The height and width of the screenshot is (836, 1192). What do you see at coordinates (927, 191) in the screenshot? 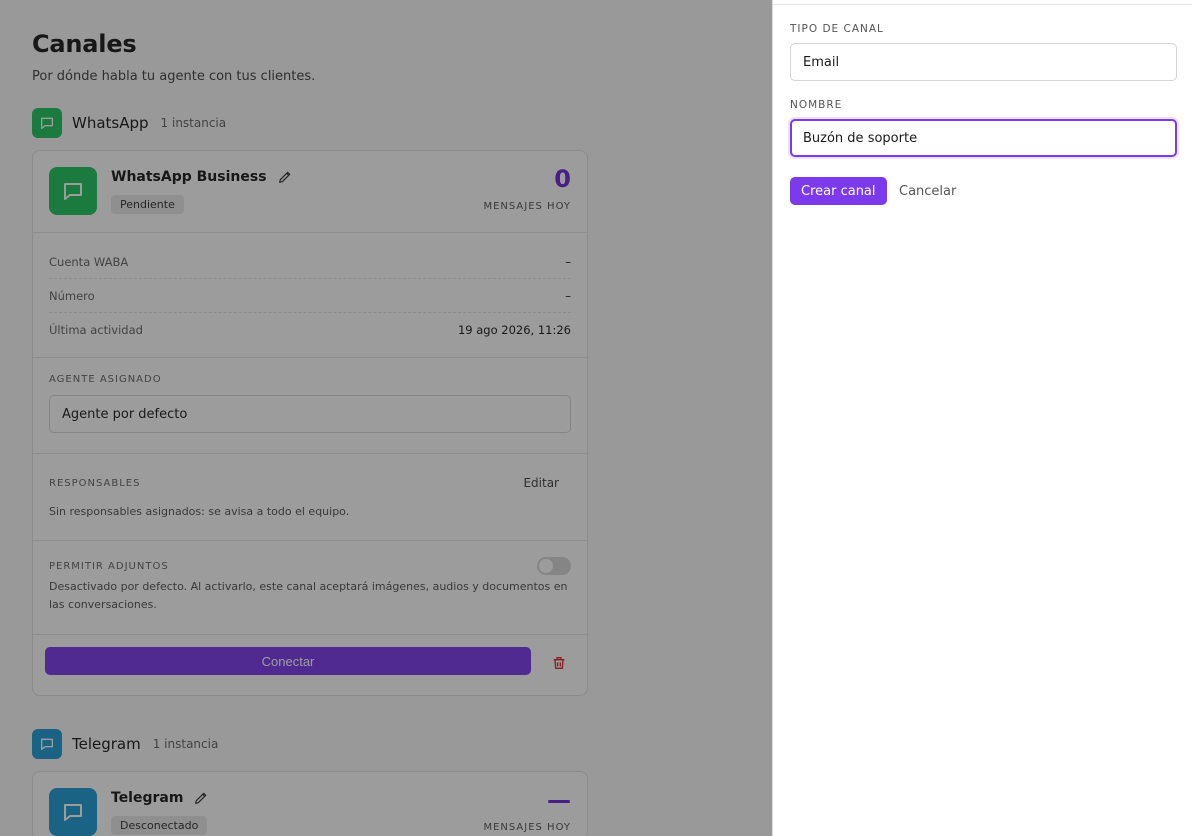
I see `cancel-button: Cancelar` at bounding box center [927, 191].